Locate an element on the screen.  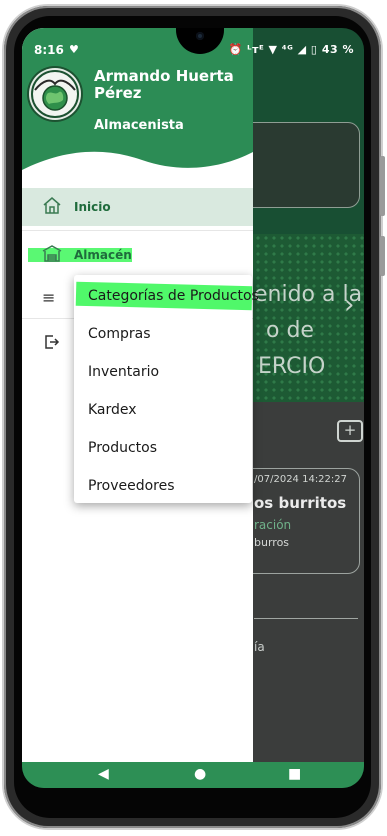
menu-item-compras: Compras is located at coordinates (119, 334).